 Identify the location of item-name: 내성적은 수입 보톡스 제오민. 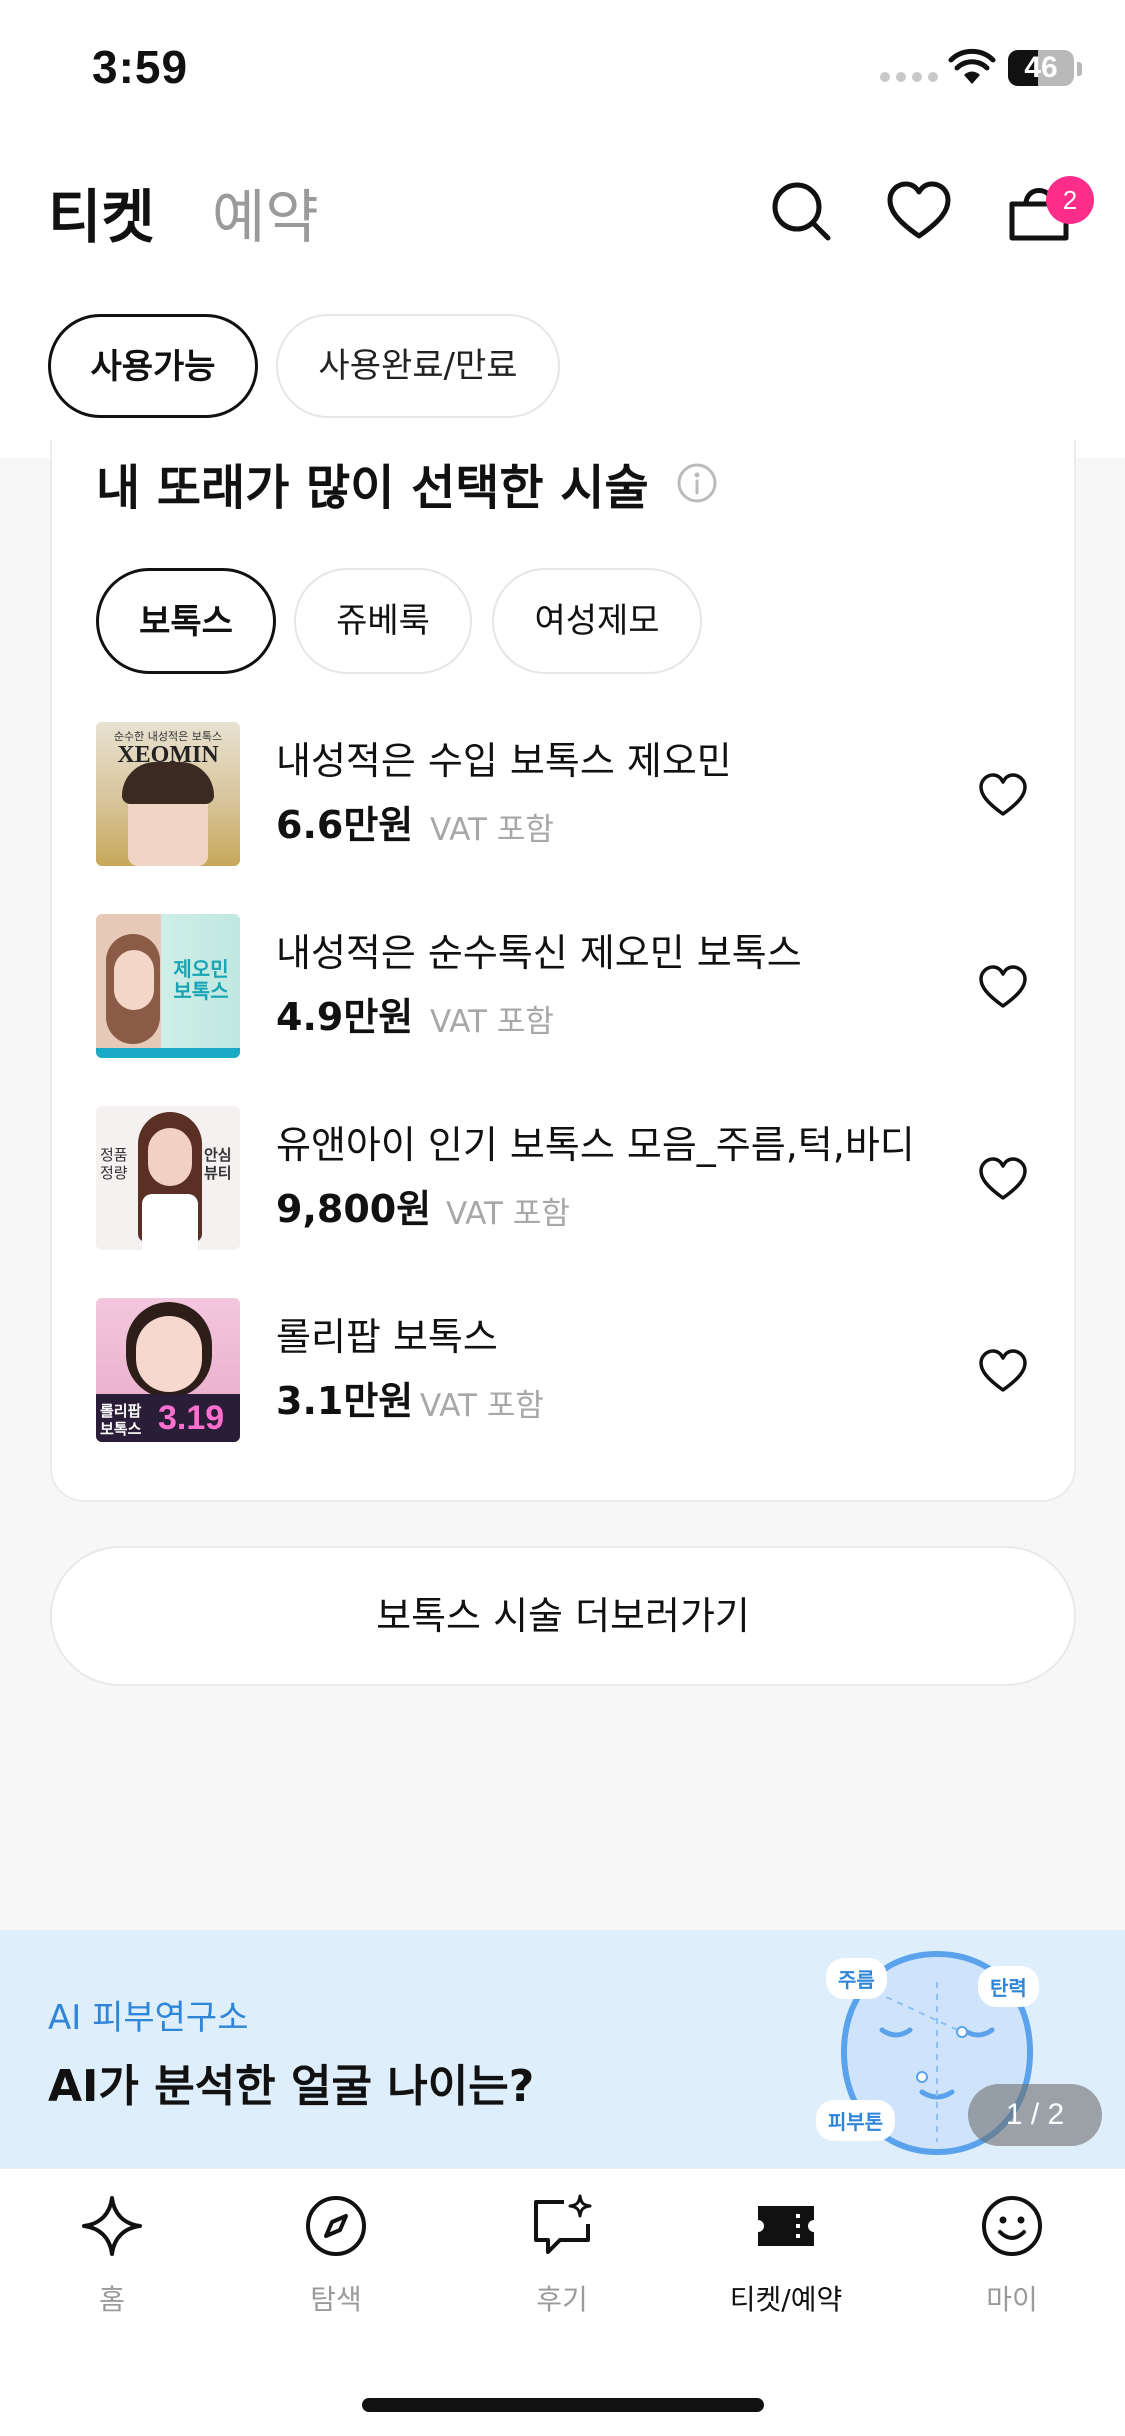
(504, 761).